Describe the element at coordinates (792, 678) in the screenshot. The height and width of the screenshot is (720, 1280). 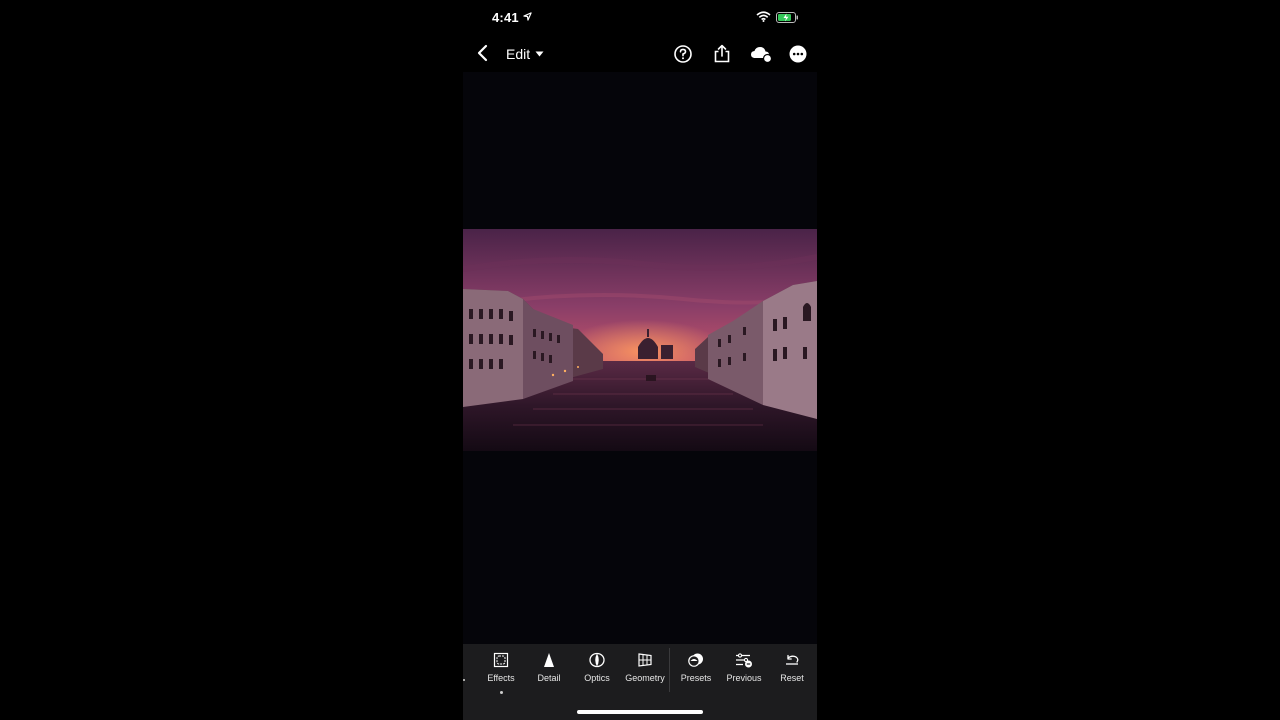
I see `reset-label: Reset` at that location.